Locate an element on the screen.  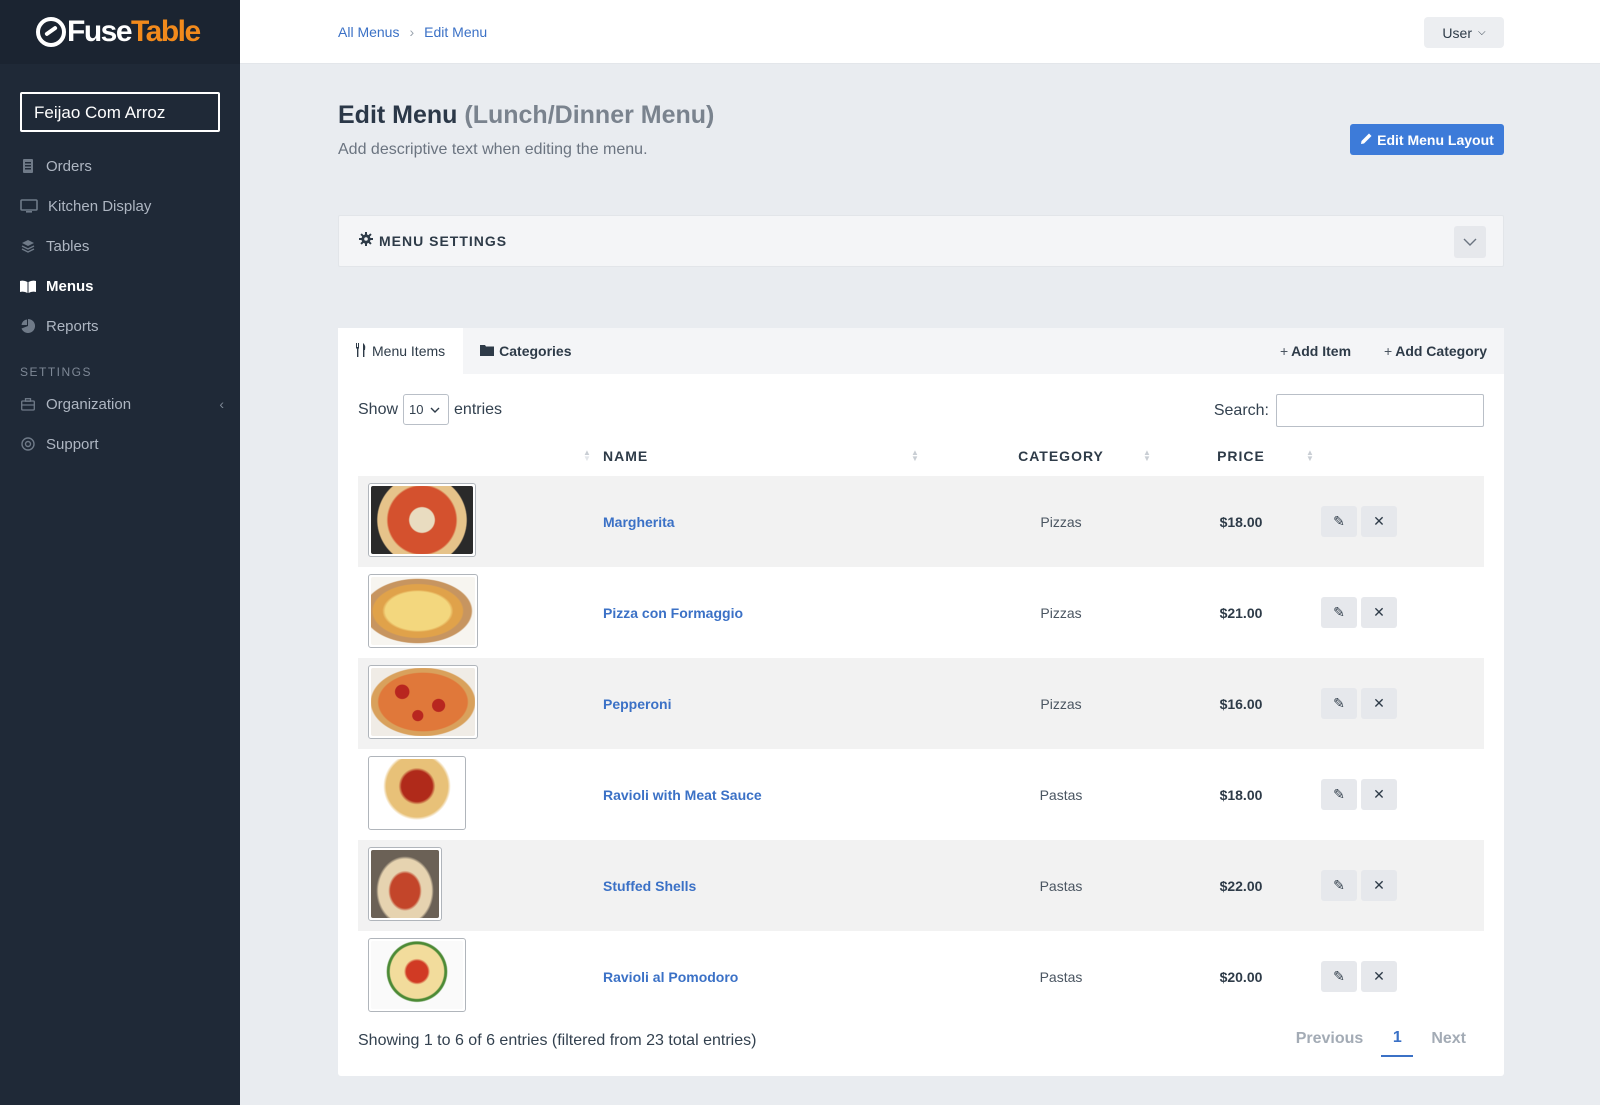
tab-menu-items: Menu Items is located at coordinates (401, 351).